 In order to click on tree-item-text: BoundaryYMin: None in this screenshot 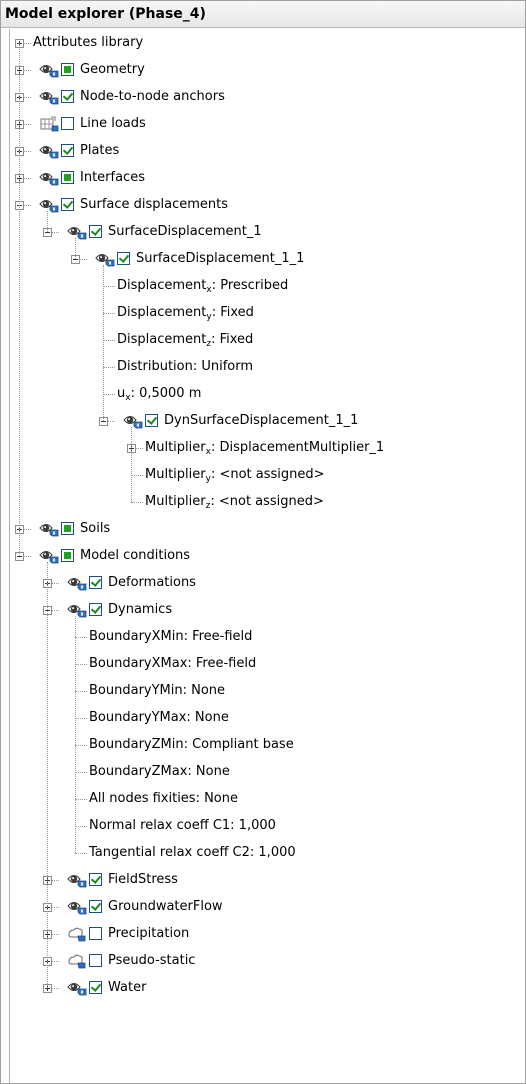, I will do `click(157, 690)`.